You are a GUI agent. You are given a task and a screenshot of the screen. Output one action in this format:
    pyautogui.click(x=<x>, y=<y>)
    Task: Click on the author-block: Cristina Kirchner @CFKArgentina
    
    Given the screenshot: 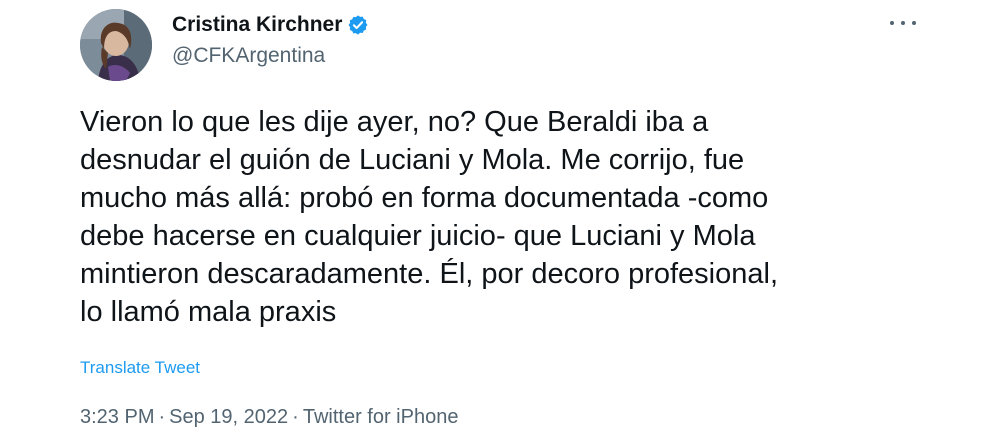 What is the action you would take?
    pyautogui.click(x=270, y=39)
    